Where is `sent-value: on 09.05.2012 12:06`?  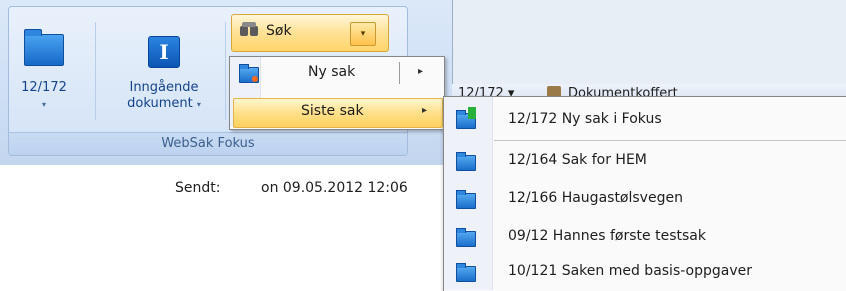 sent-value: on 09.05.2012 12:06 is located at coordinates (334, 188).